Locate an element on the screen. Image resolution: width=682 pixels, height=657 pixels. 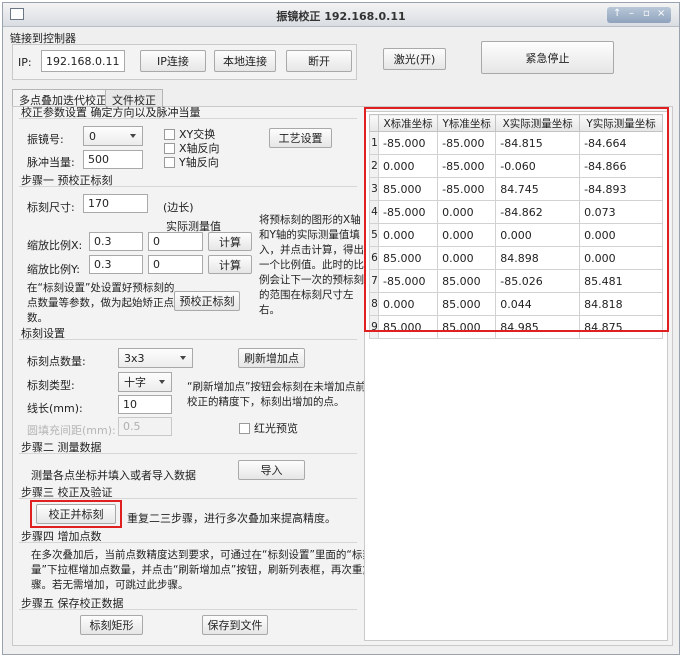
params-header: 校正参数设置 确定方向以及脉冲当量 is located at coordinates (188, 111).